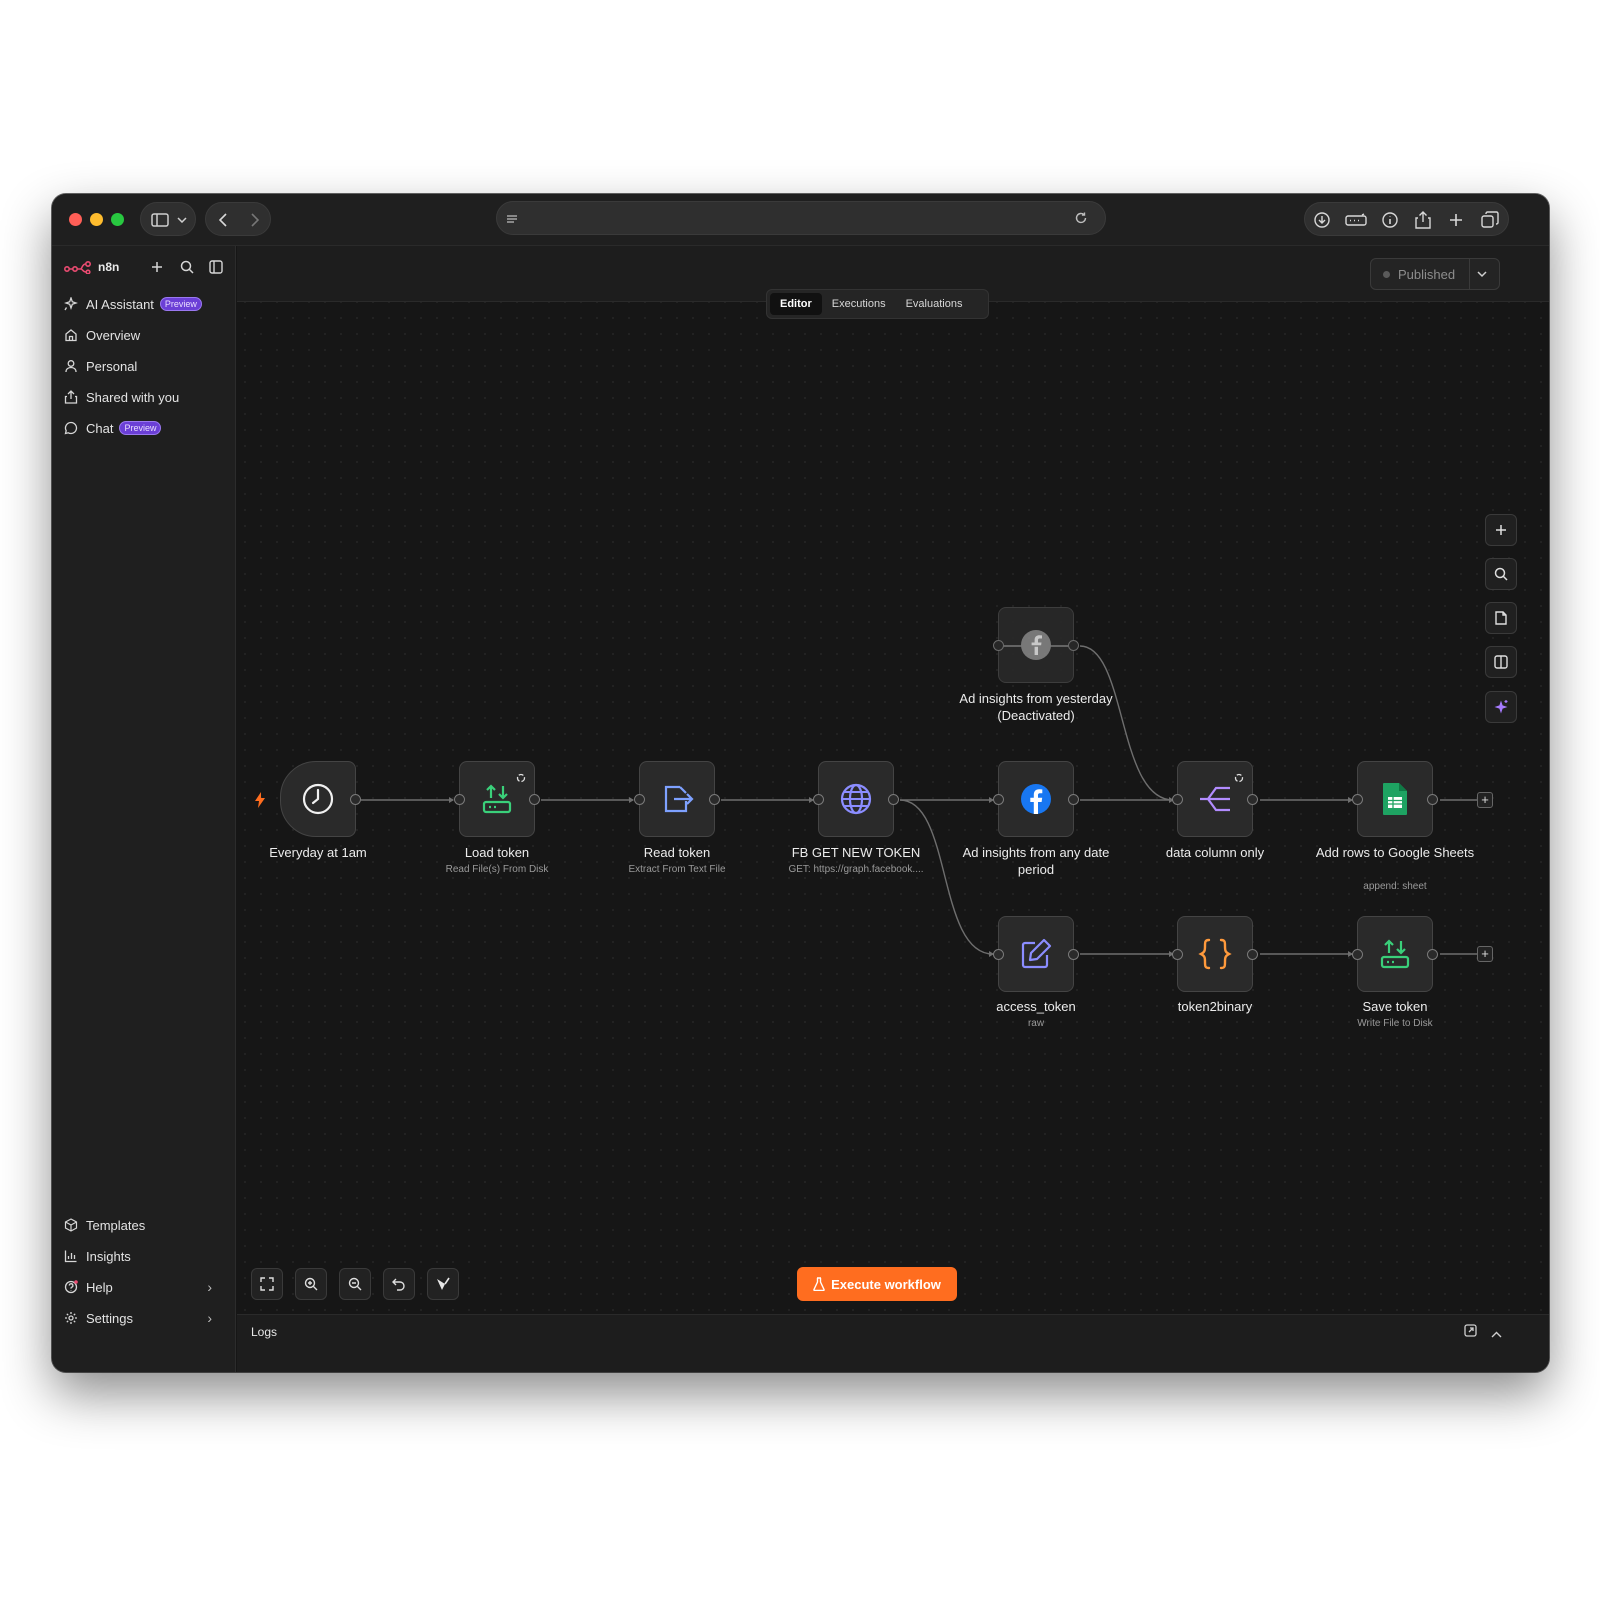  What do you see at coordinates (1322, 220) in the screenshot?
I see `download-icon` at bounding box center [1322, 220].